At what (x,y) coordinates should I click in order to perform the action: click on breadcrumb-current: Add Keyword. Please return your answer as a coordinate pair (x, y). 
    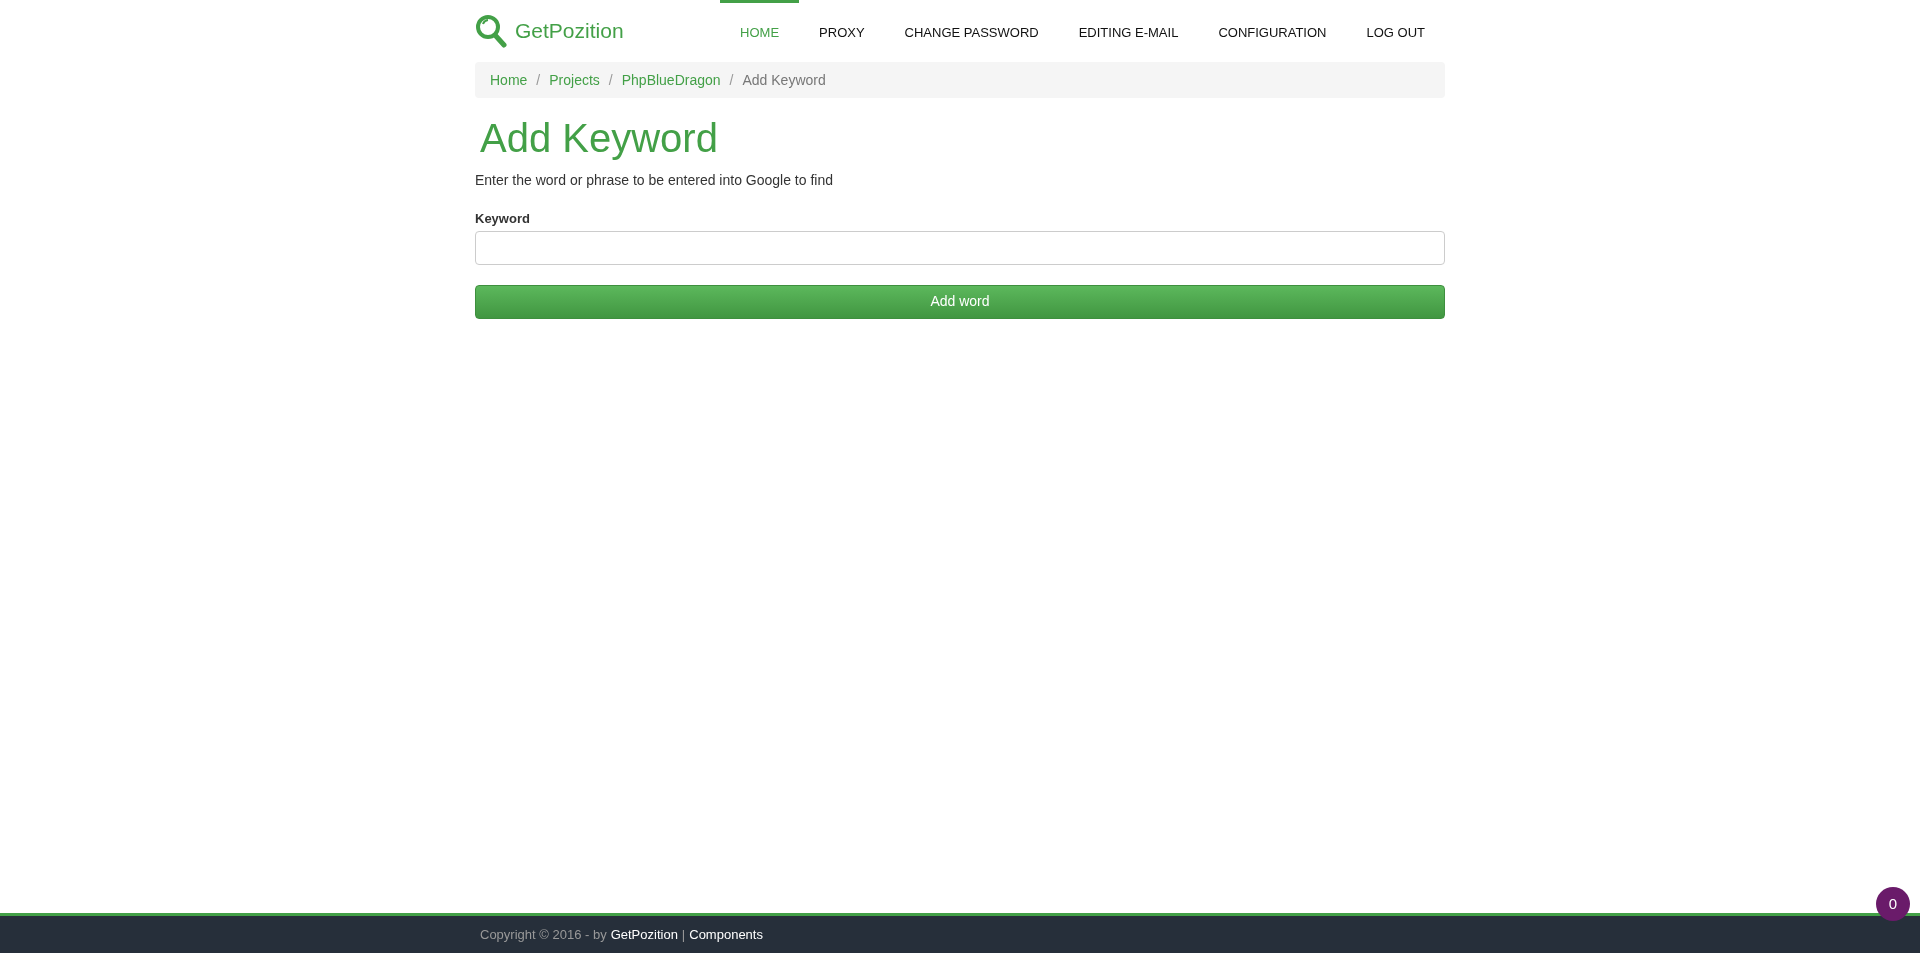
    Looking at the image, I should click on (784, 80).